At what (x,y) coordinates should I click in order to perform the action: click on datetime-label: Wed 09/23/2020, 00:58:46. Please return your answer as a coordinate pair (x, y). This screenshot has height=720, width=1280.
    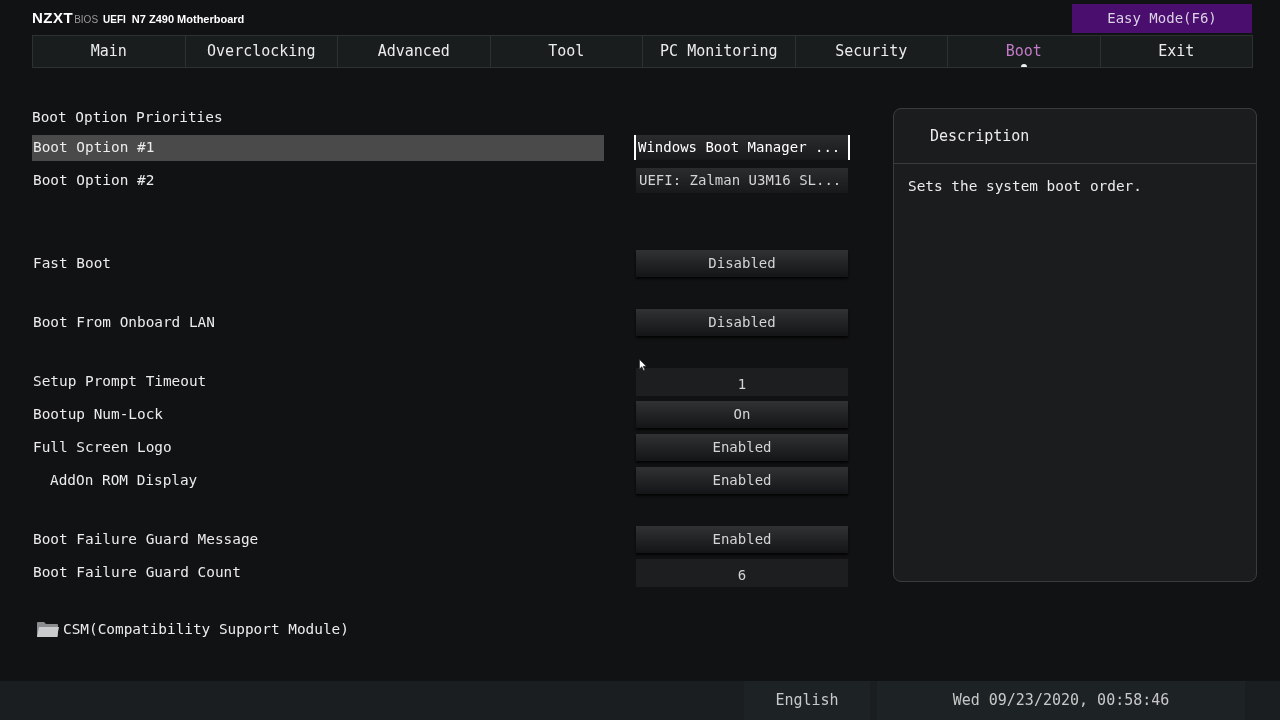
    Looking at the image, I should click on (1061, 701).